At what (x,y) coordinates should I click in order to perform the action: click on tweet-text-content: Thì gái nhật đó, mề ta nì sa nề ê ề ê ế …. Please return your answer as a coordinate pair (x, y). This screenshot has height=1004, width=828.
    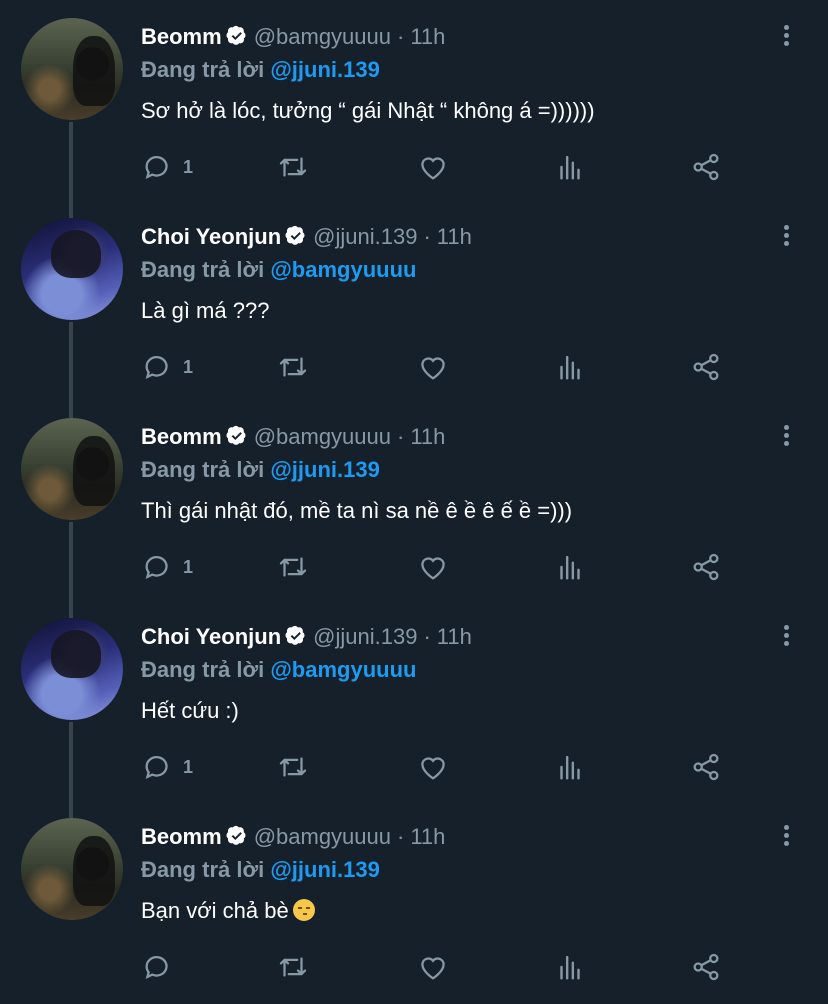
    Looking at the image, I should click on (357, 510).